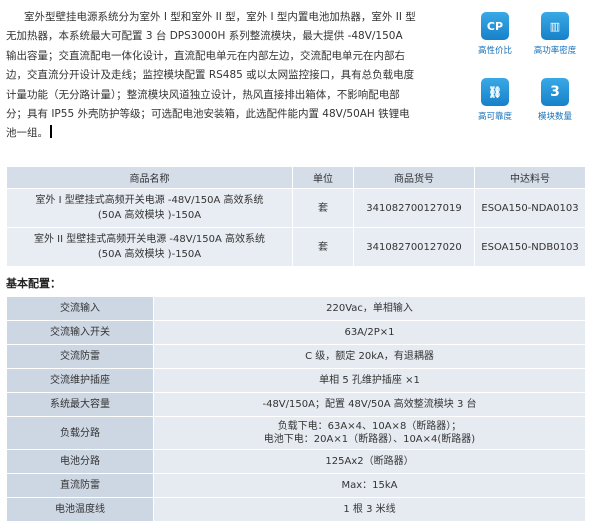  I want to click on feature-power-density: ▥ 高功率密度, so click(555, 34).